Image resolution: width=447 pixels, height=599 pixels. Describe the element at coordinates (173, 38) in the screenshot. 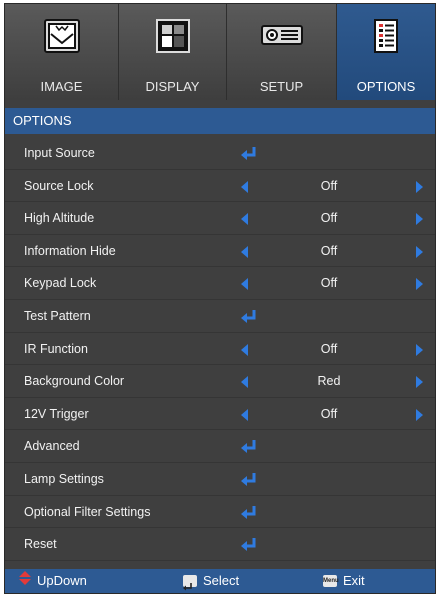

I see `display-icon` at that location.